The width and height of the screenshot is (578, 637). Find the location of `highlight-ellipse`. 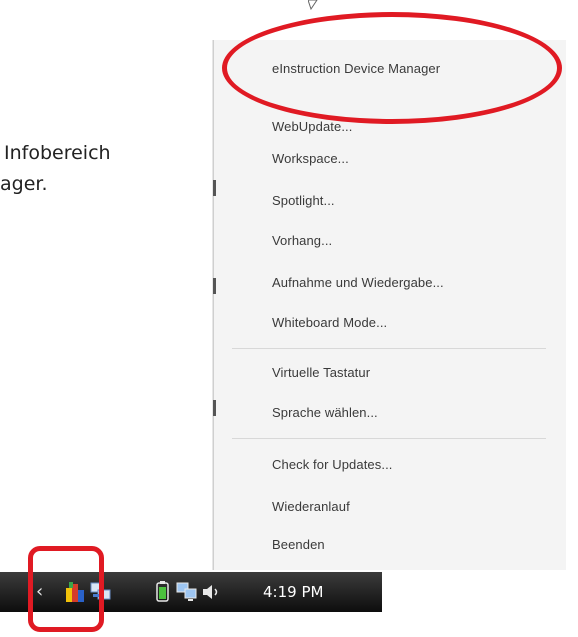

highlight-ellipse is located at coordinates (392, 68).